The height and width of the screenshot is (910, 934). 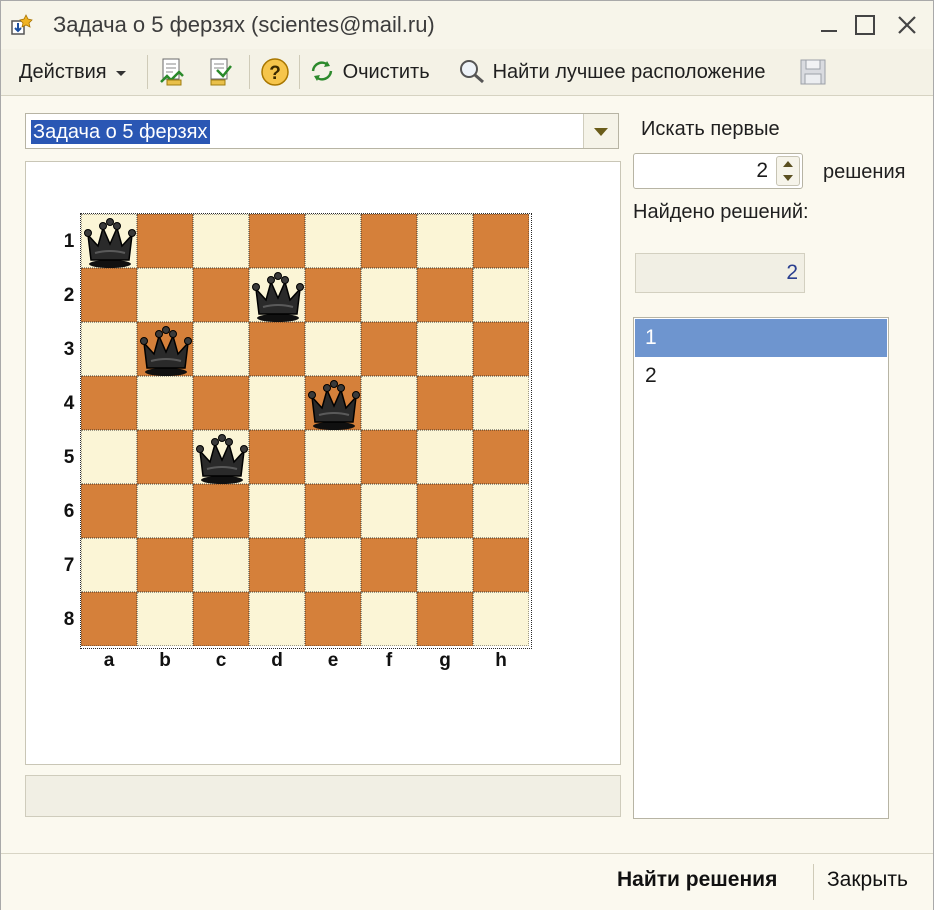 What do you see at coordinates (277, 565) in the screenshot?
I see `square-d7` at bounding box center [277, 565].